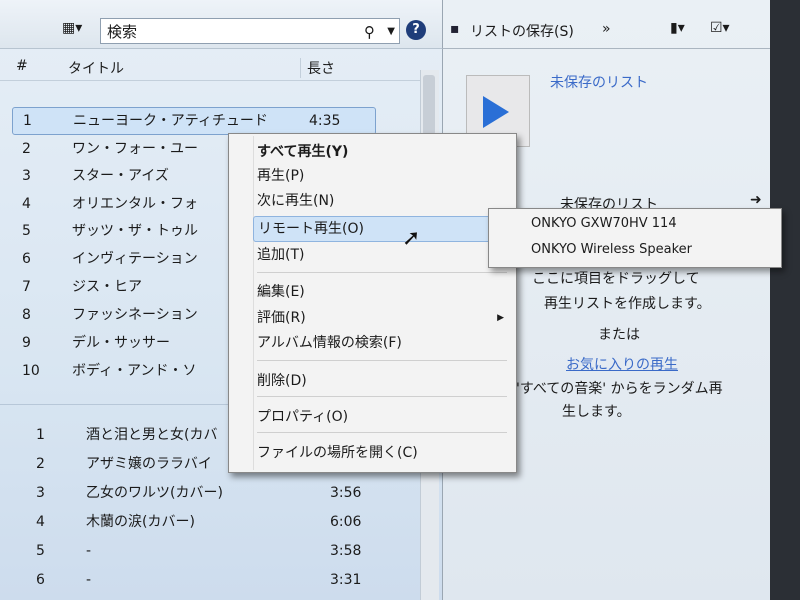  I want to click on track-number: 7, so click(26, 287).